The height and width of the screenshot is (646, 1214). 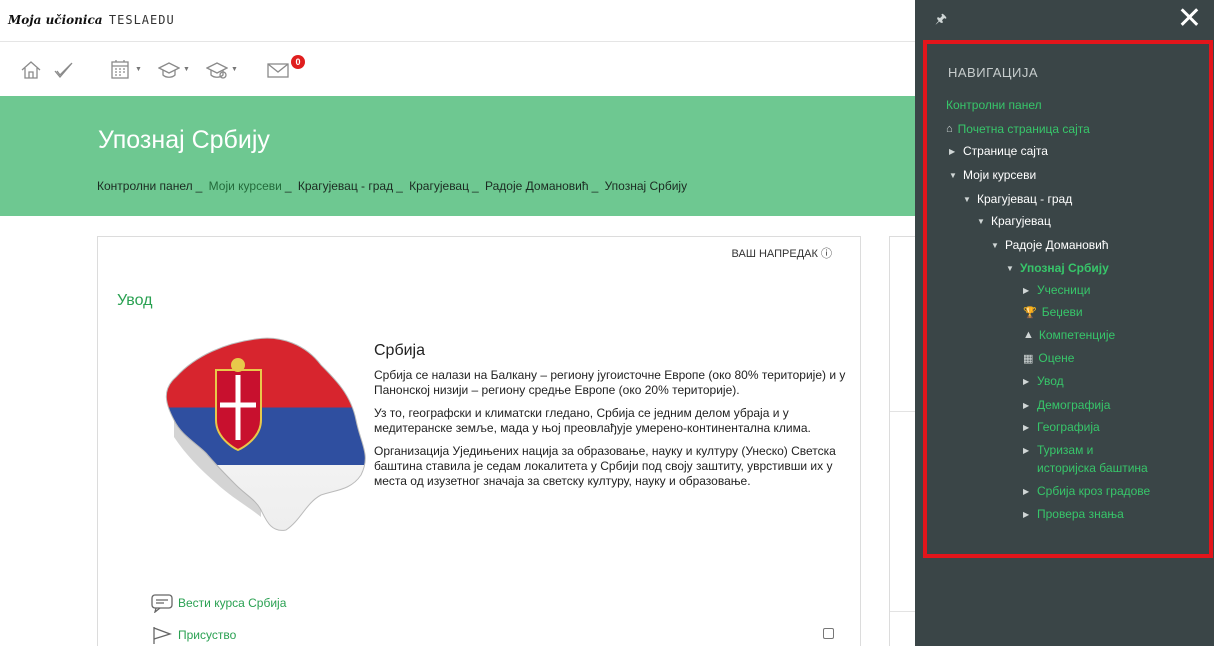 I want to click on nav-item-geography: ▶ Географија, so click(x=1061, y=427).